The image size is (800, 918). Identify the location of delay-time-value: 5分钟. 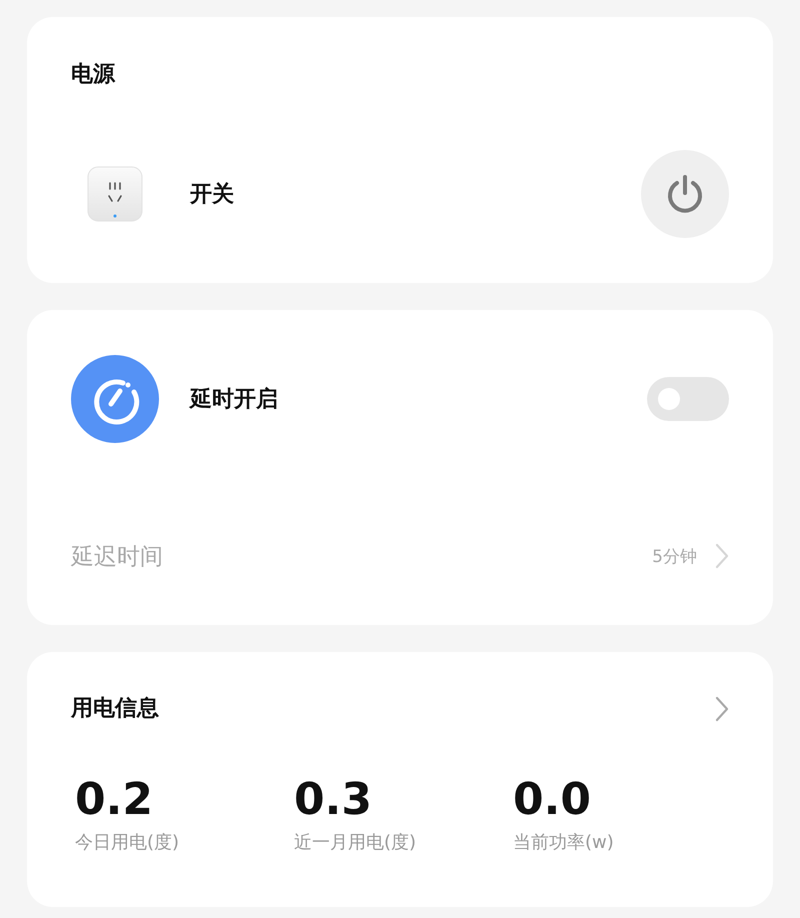
(674, 557).